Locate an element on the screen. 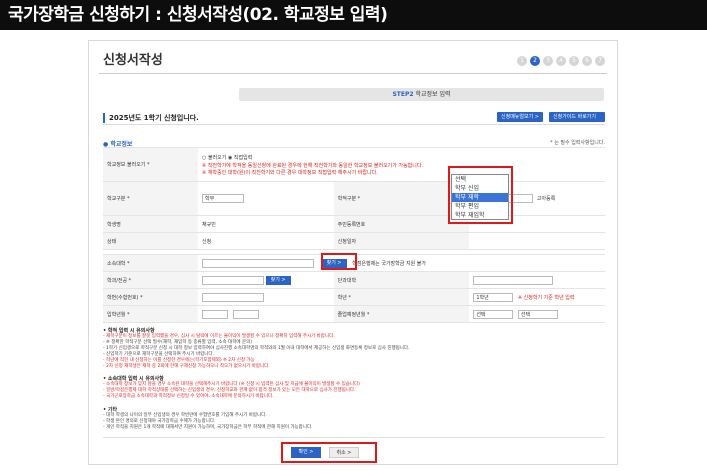 This screenshot has width=707, height=471. step-dot-3: 3 is located at coordinates (548, 61).